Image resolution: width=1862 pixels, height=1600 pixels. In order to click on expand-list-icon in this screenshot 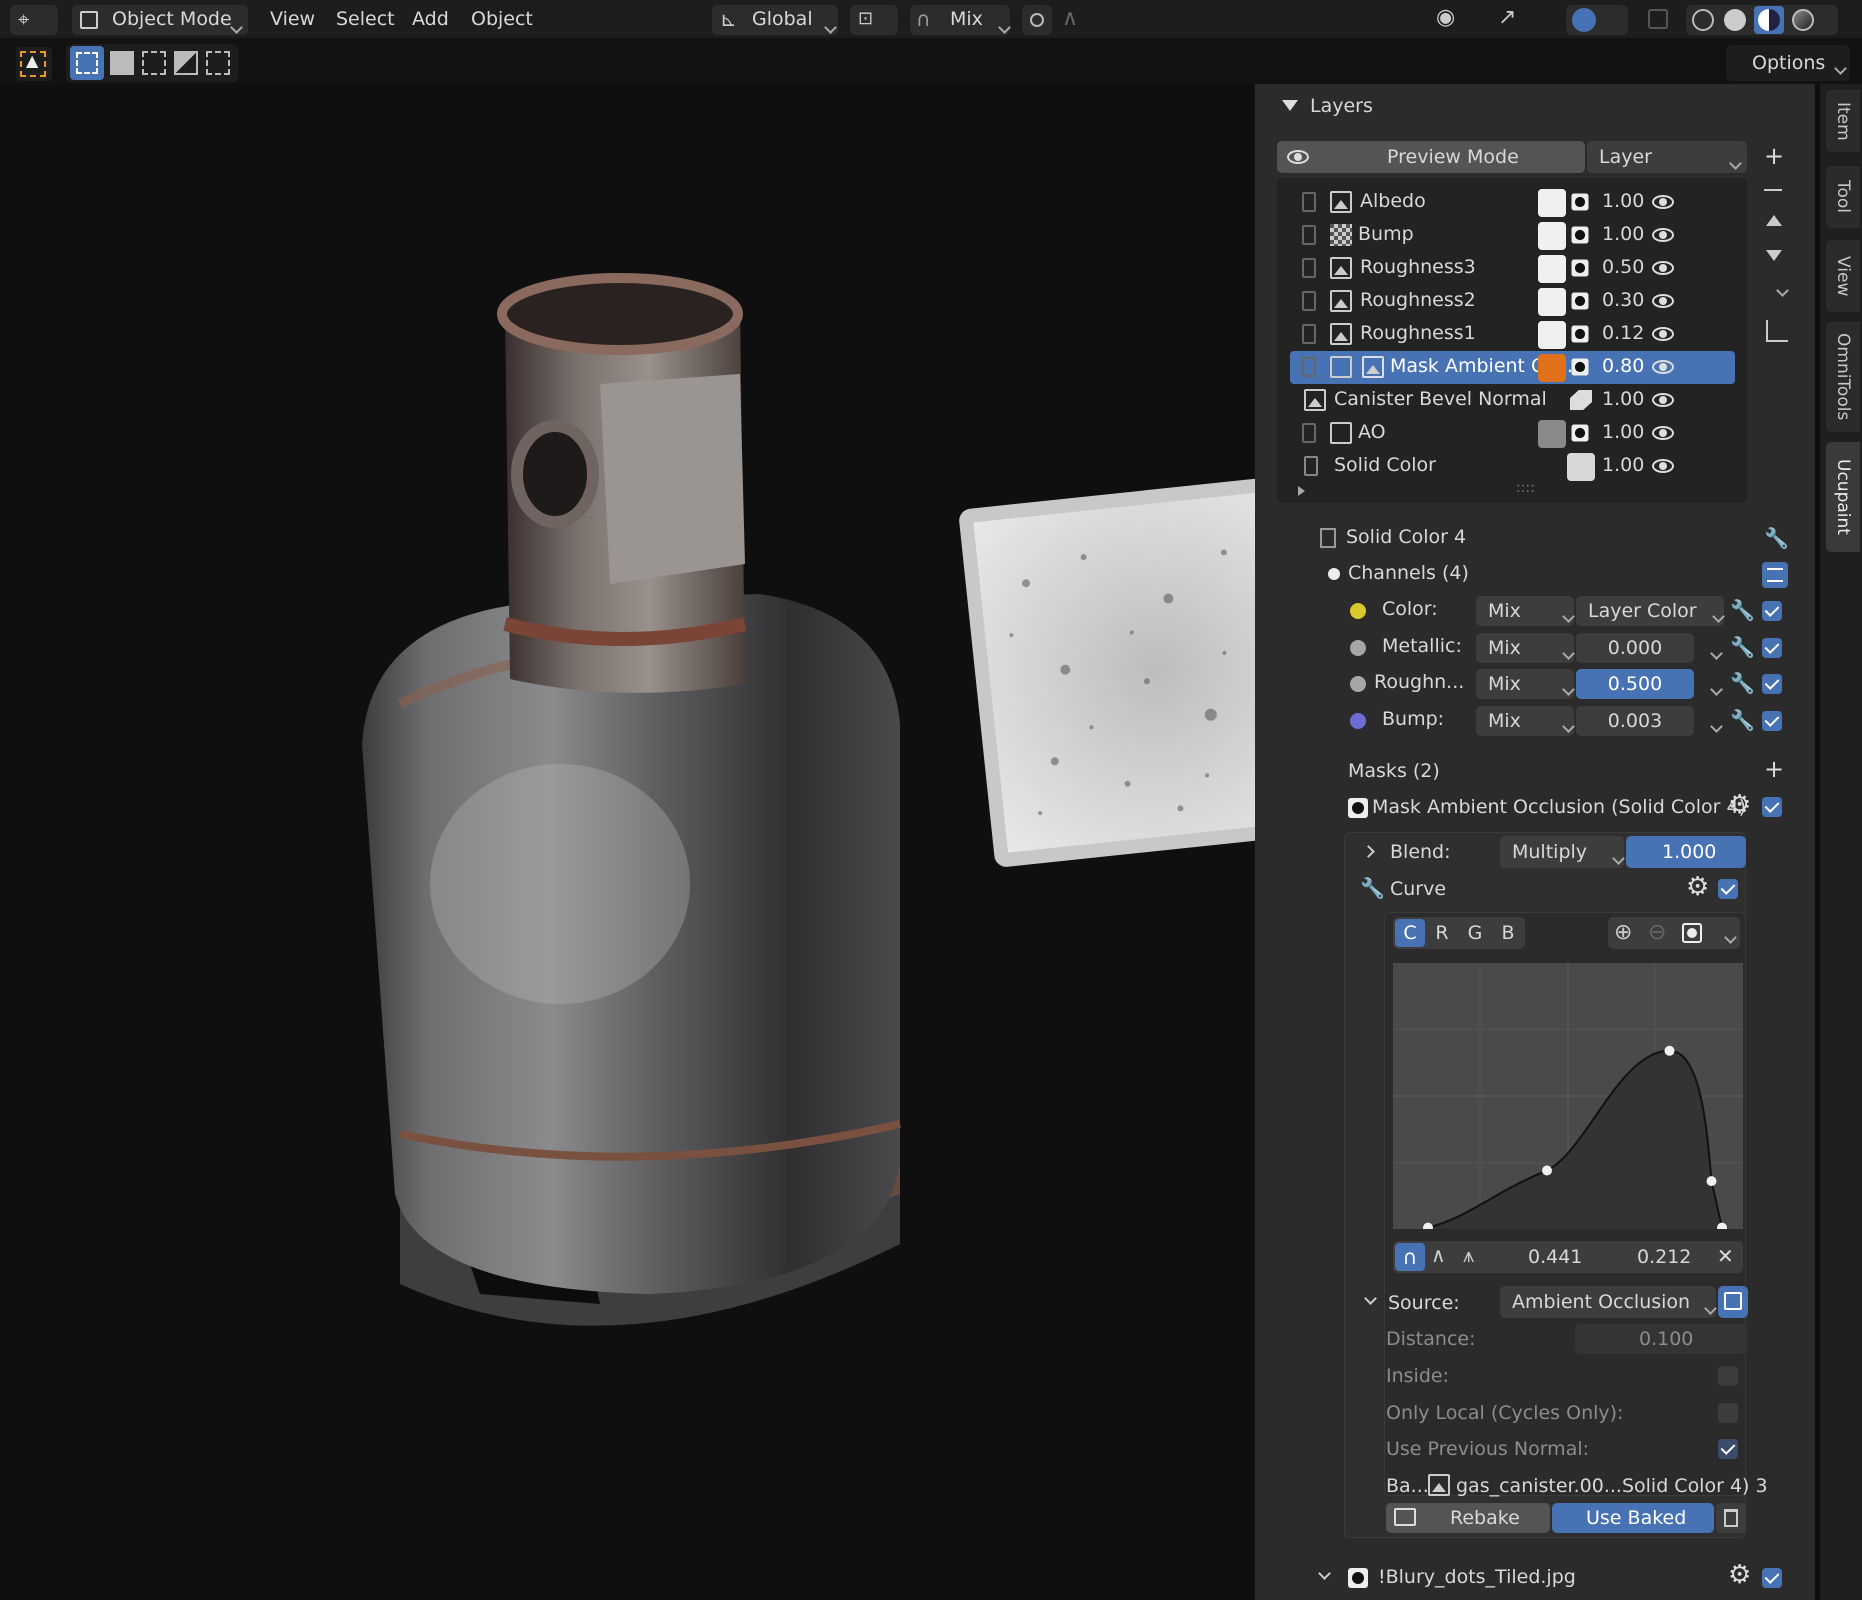, I will do `click(1301, 491)`.